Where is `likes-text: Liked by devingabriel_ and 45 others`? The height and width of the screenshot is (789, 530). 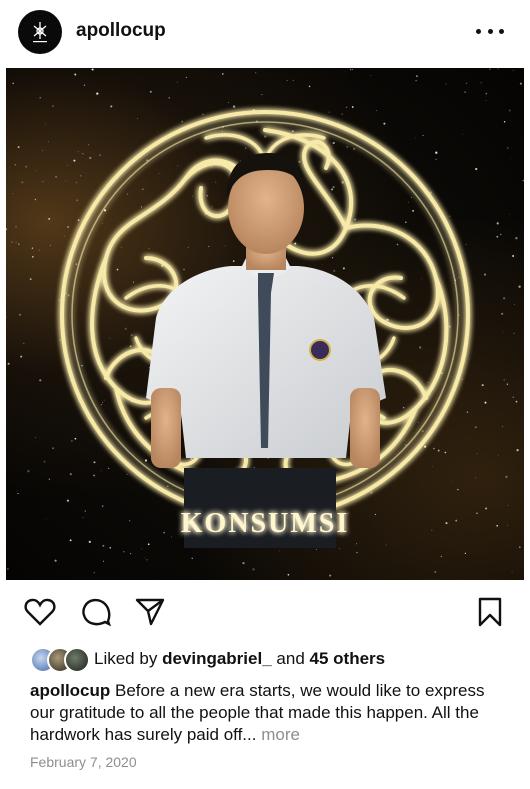
likes-text: Liked by devingabriel_ and 45 others is located at coordinates (239, 659).